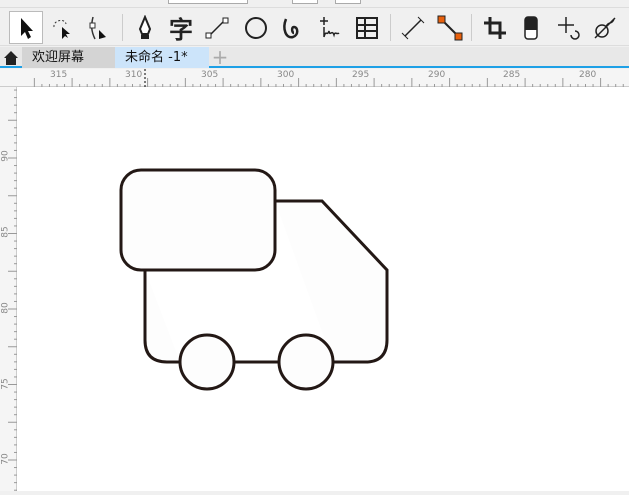  I want to click on crop-tool, so click(495, 27).